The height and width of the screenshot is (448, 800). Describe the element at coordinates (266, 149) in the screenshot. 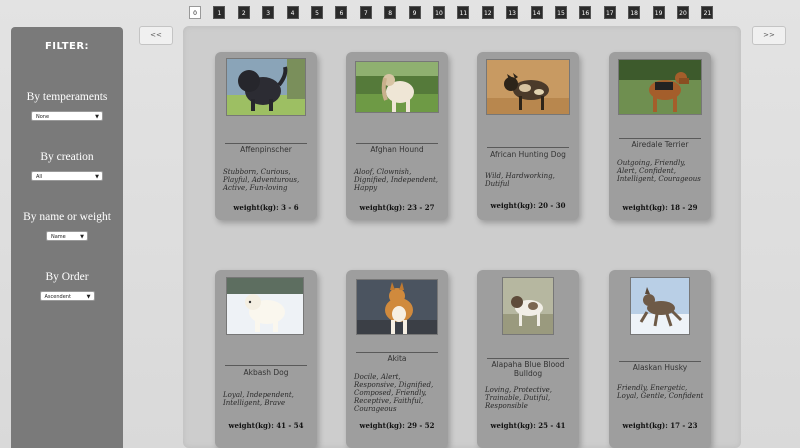

I see `dog-name: Affenpinscher` at that location.